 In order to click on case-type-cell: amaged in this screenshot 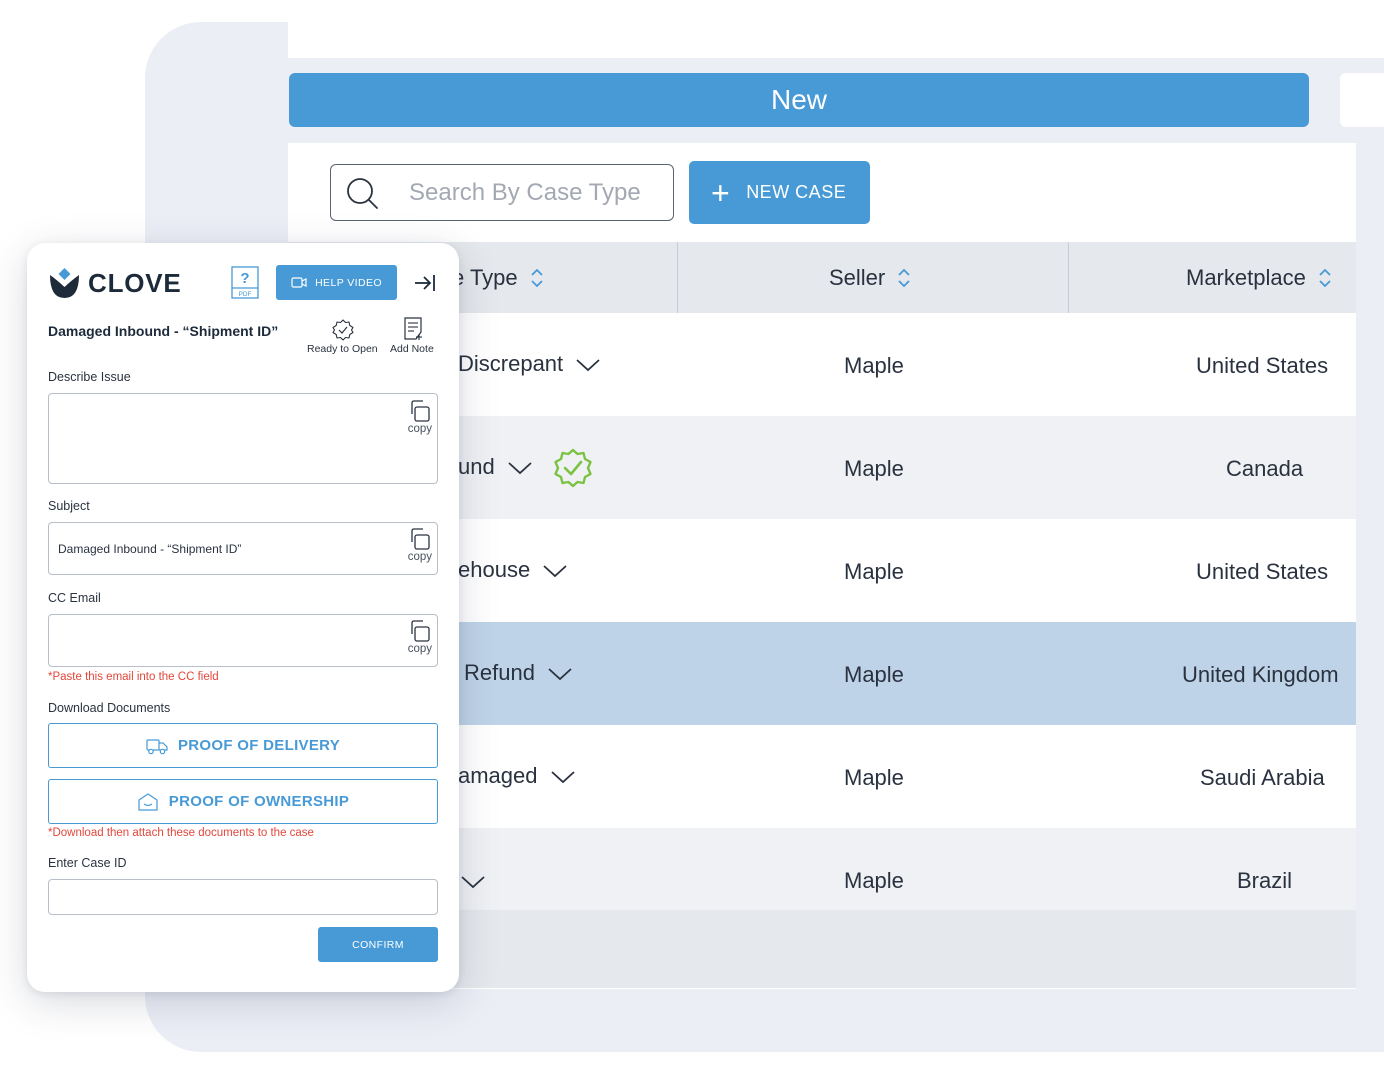, I will do `click(517, 776)`.